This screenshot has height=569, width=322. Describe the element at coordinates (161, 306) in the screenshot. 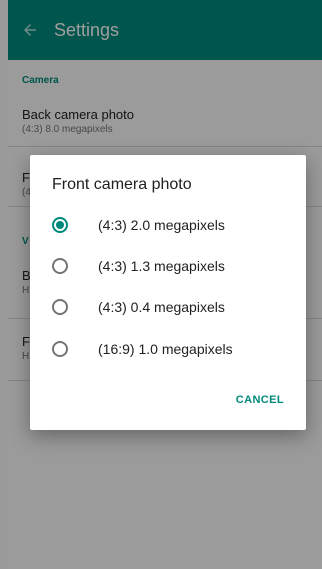

I see `option-label: (4:3) 0.4 megapixels` at that location.